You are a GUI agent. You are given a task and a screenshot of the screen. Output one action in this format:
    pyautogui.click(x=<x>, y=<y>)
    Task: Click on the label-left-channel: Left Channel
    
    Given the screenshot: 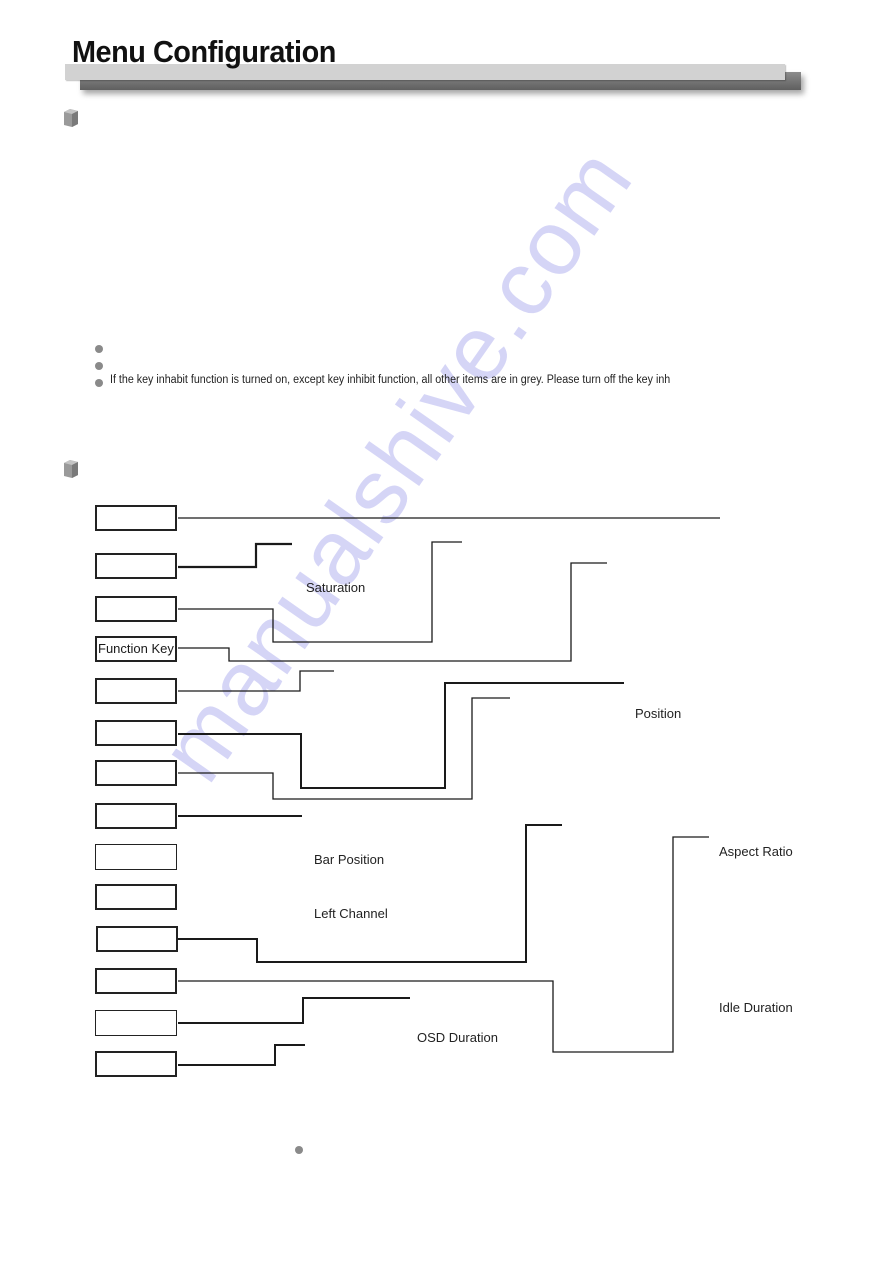 What is the action you would take?
    pyautogui.click(x=351, y=913)
    